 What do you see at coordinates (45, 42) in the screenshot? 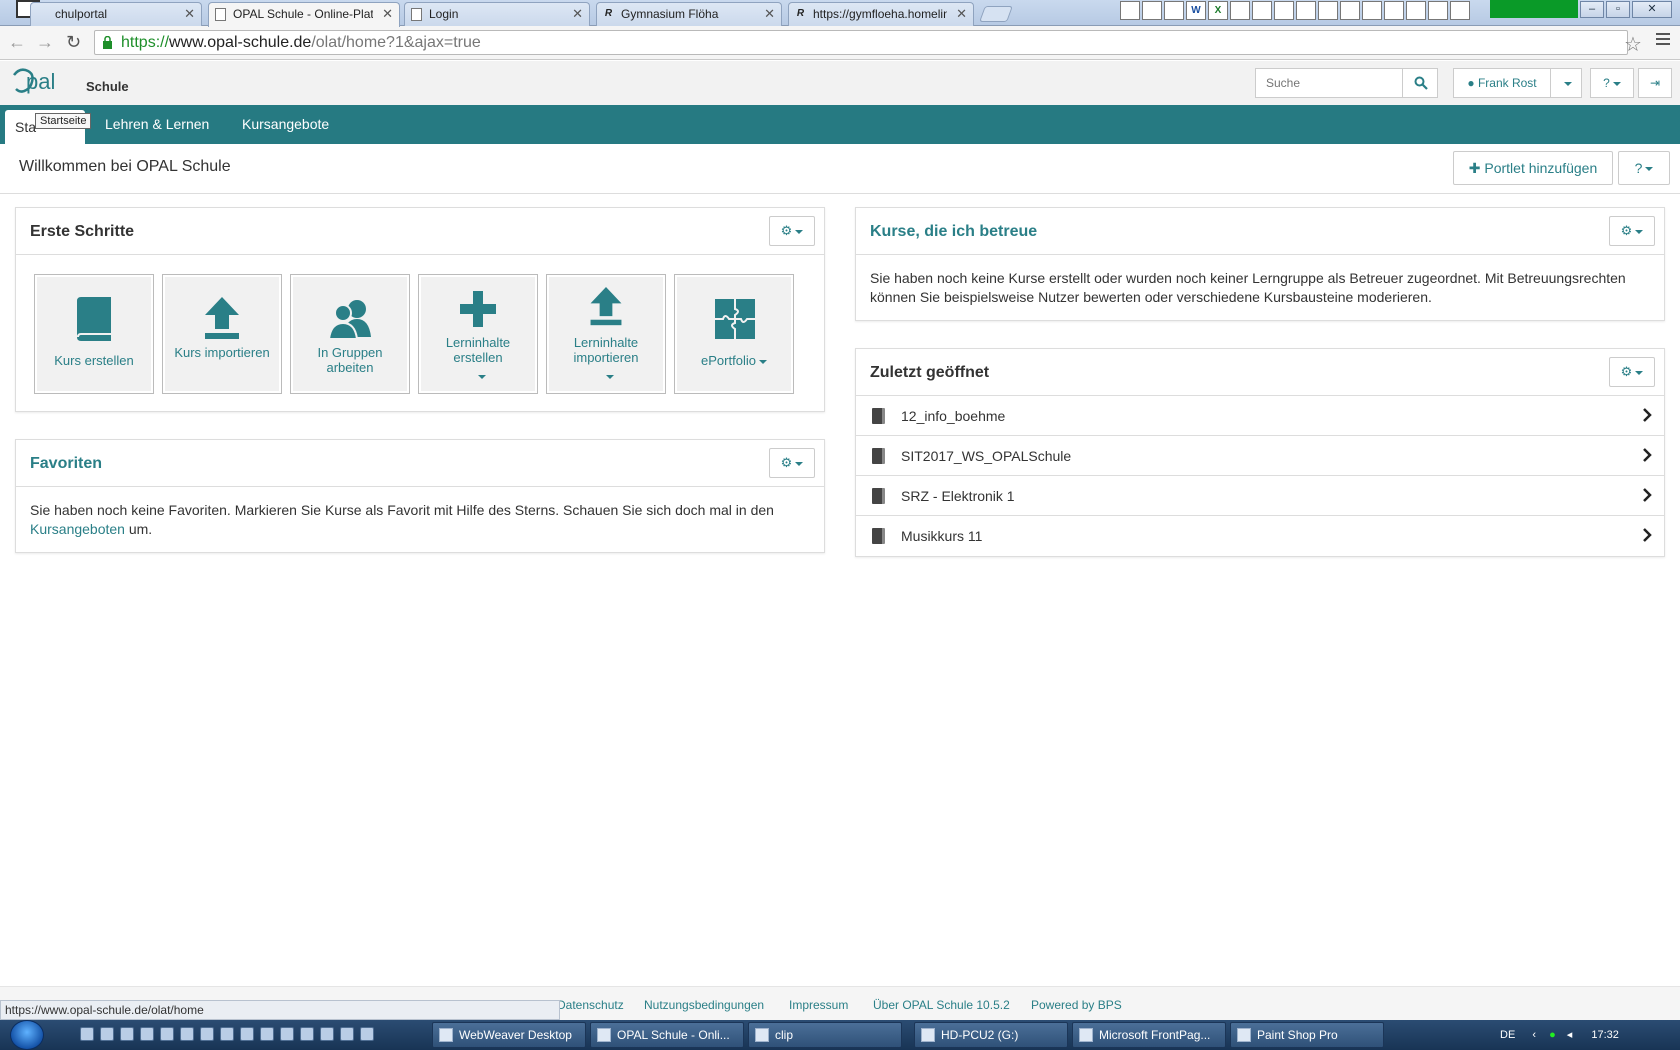
I see `forward-icon: →` at bounding box center [45, 42].